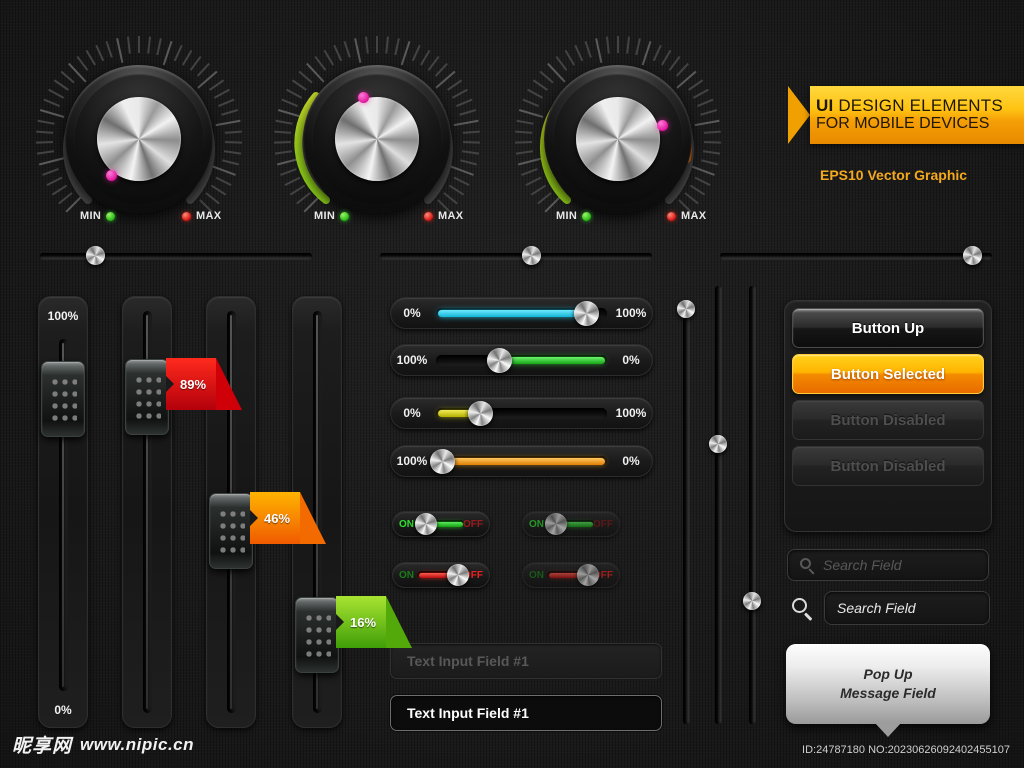  What do you see at coordinates (137, 744) in the screenshot?
I see `watermark-site: www.nipic.cn` at bounding box center [137, 744].